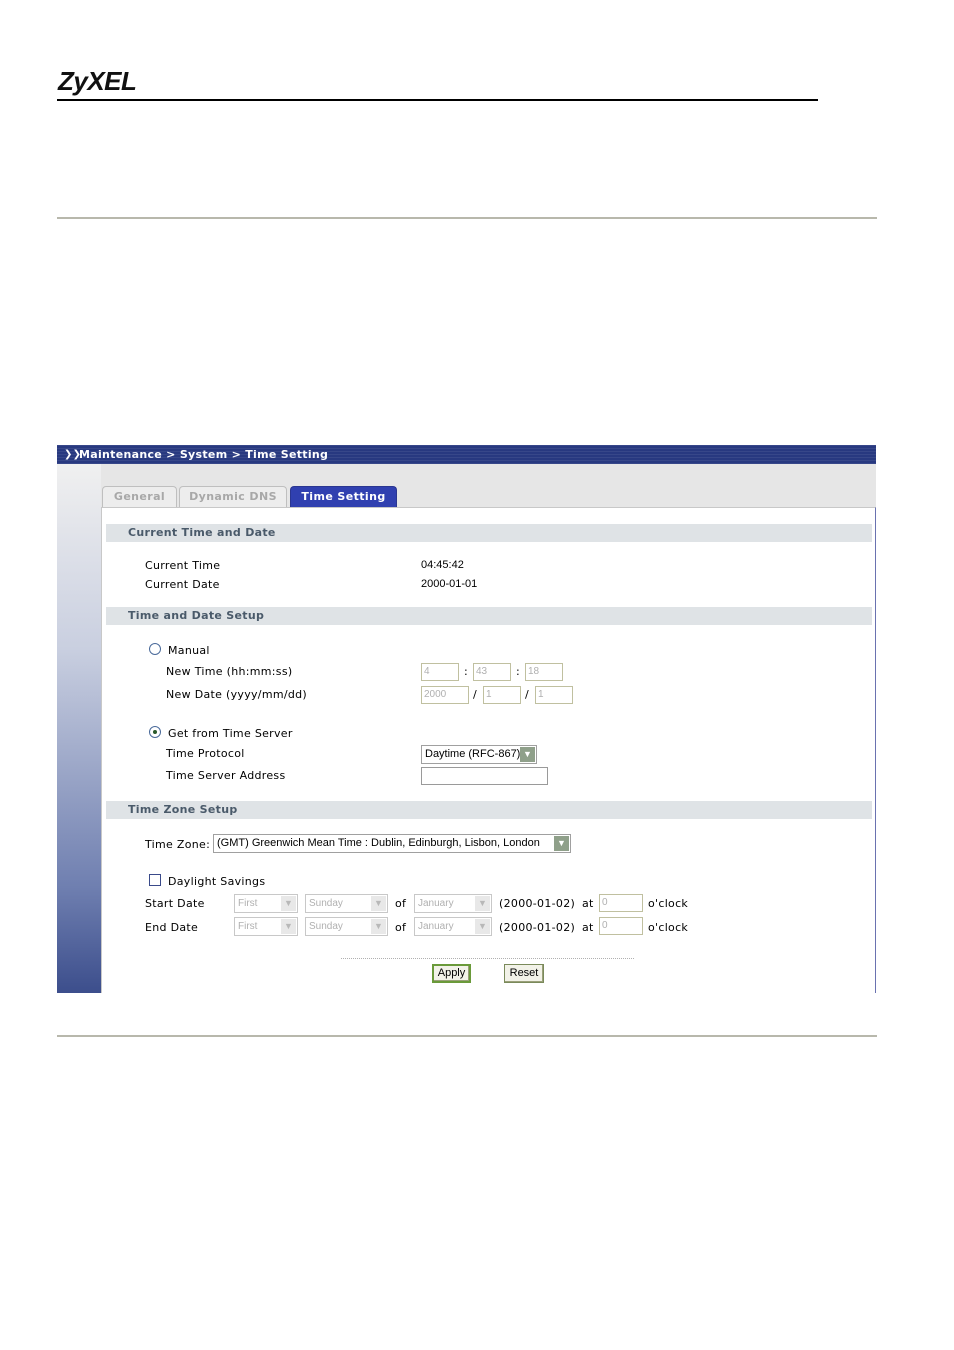  I want to click on time-server-address-input, so click(484, 776).